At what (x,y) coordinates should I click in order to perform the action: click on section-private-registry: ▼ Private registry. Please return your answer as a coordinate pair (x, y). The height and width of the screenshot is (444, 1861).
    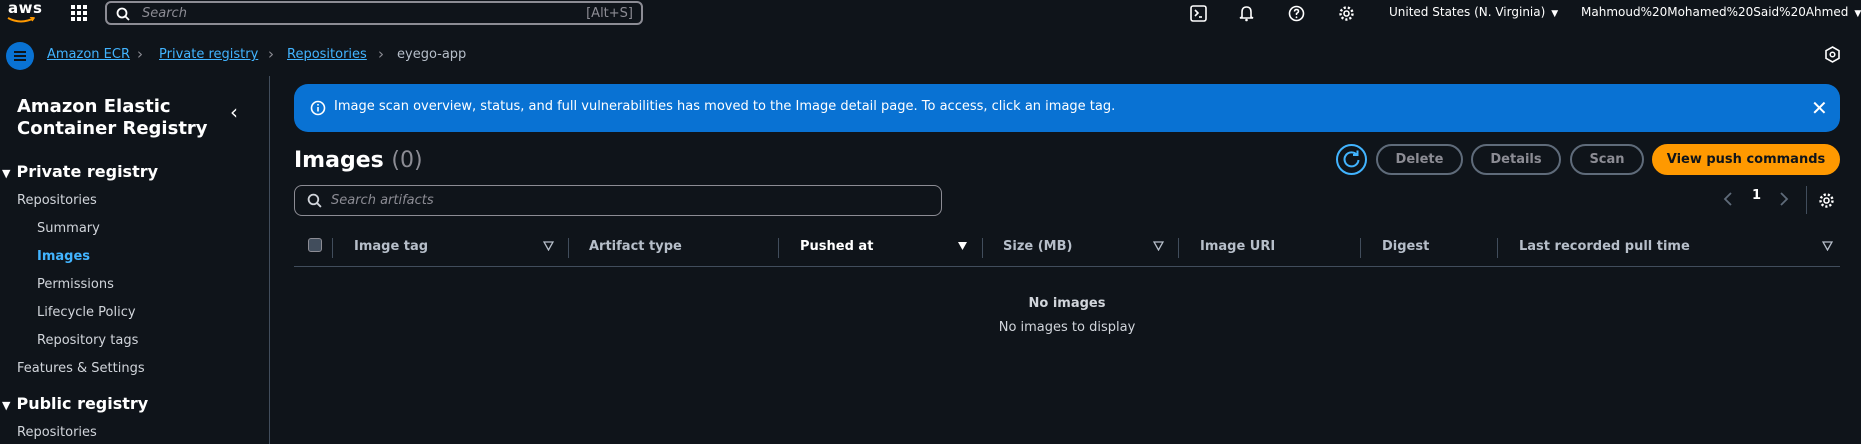
    Looking at the image, I should click on (79, 171).